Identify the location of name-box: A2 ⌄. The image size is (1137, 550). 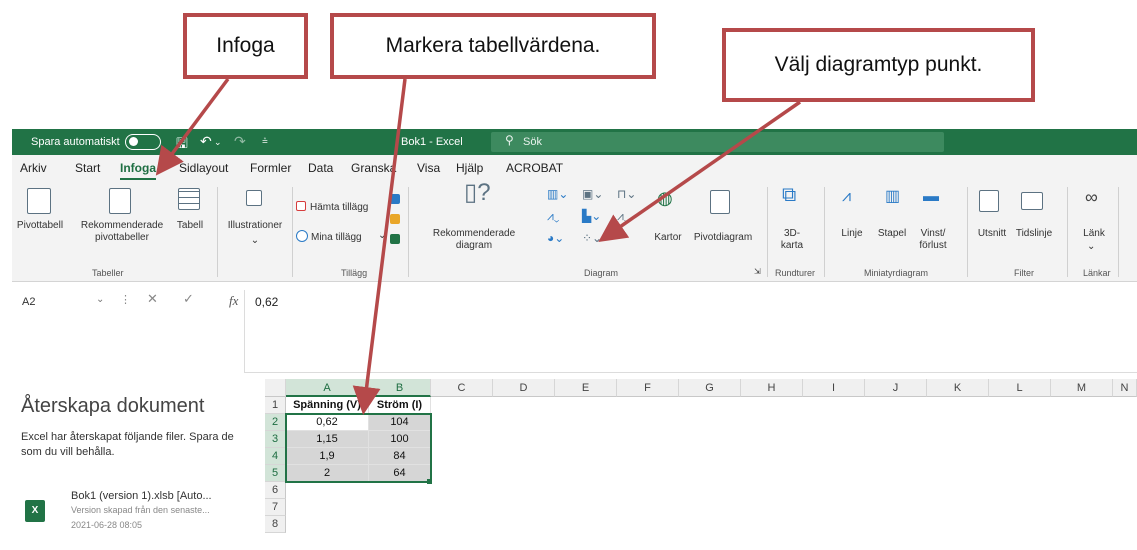
(62, 302).